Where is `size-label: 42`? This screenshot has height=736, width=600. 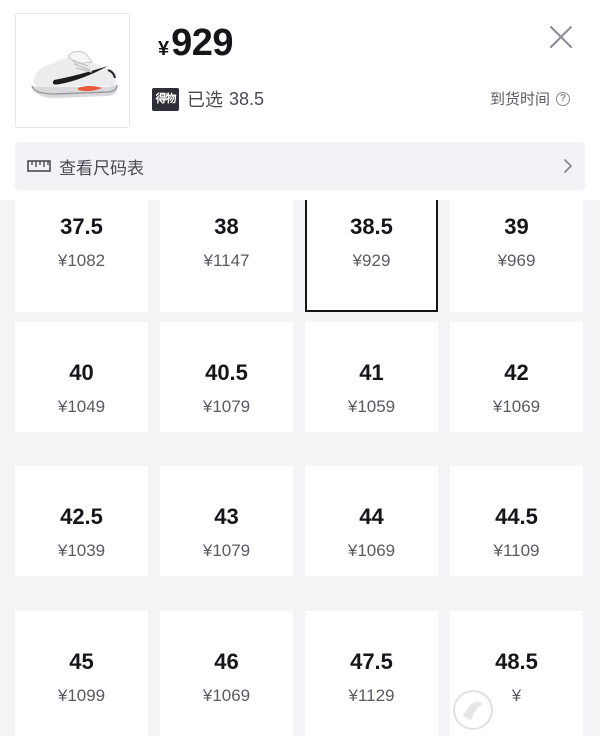 size-label: 42 is located at coordinates (516, 372).